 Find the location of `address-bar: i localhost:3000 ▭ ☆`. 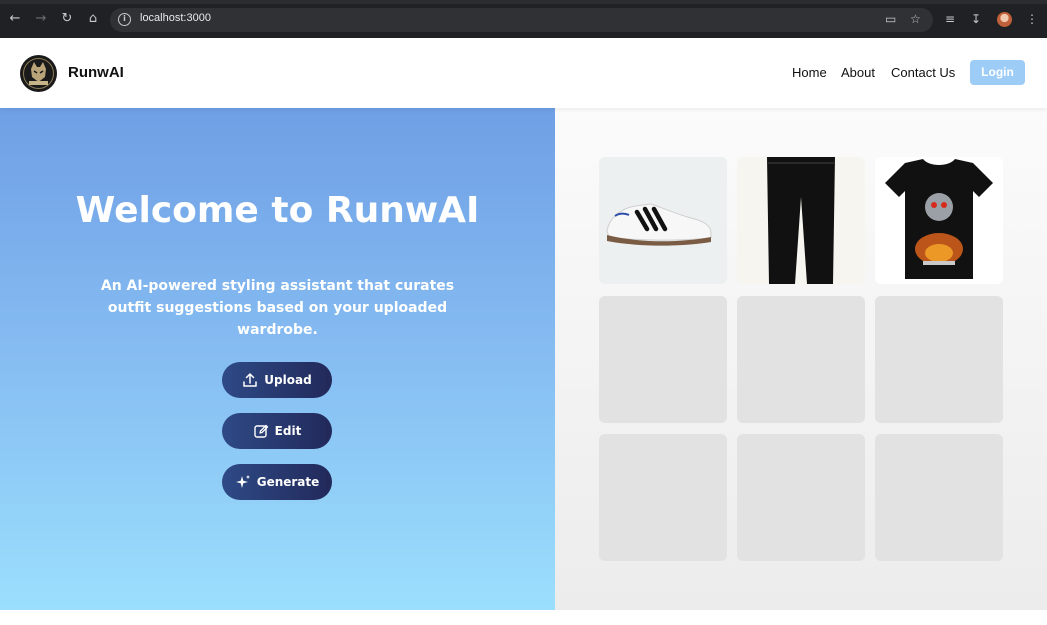

address-bar: i localhost:3000 ▭ ☆ is located at coordinates (521, 20).